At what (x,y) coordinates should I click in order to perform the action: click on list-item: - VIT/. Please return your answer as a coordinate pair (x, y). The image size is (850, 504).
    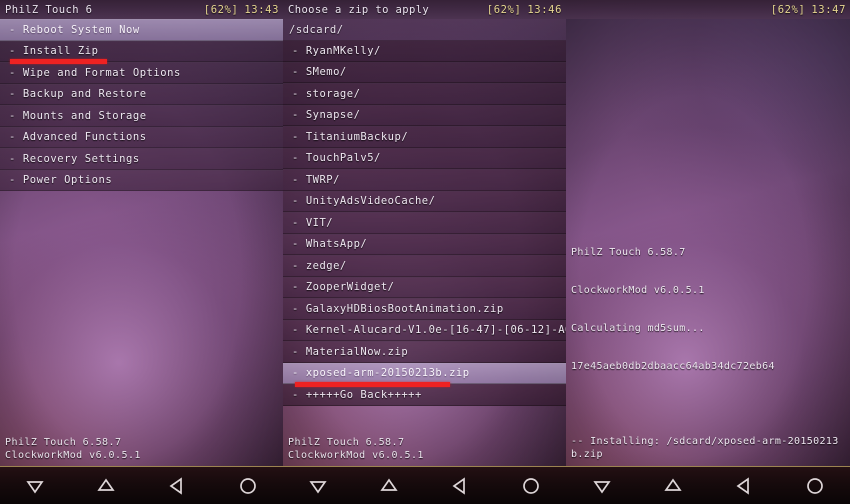
    Looking at the image, I should click on (424, 223).